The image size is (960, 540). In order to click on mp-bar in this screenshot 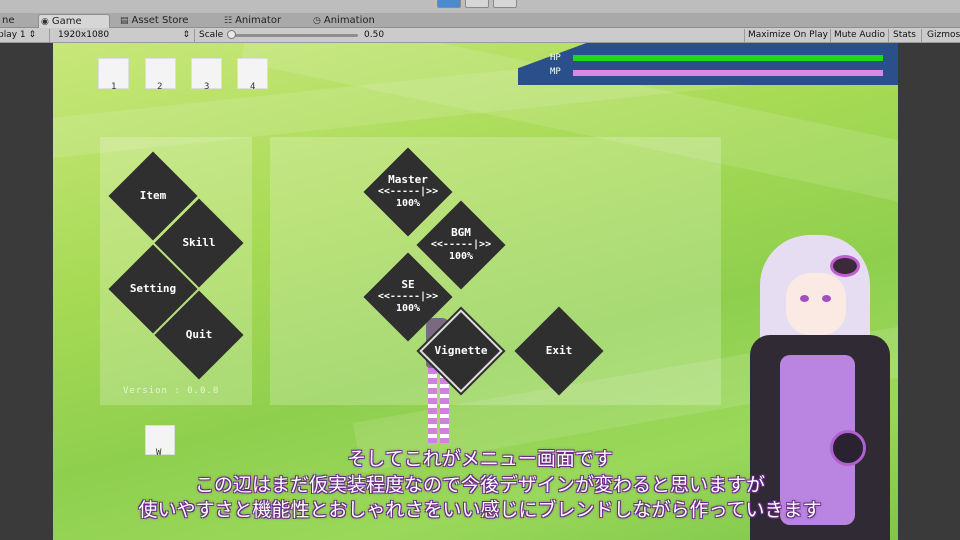, I will do `click(728, 73)`.